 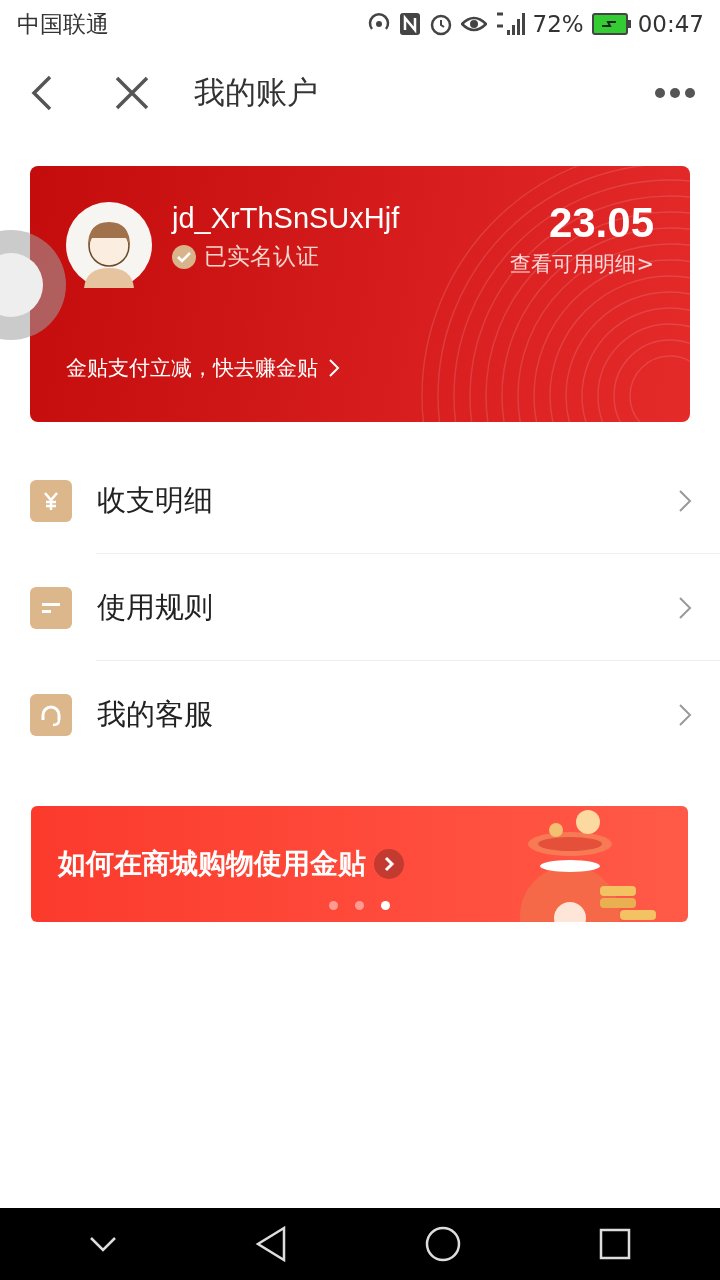 What do you see at coordinates (51, 714) in the screenshot?
I see `service-icon` at bounding box center [51, 714].